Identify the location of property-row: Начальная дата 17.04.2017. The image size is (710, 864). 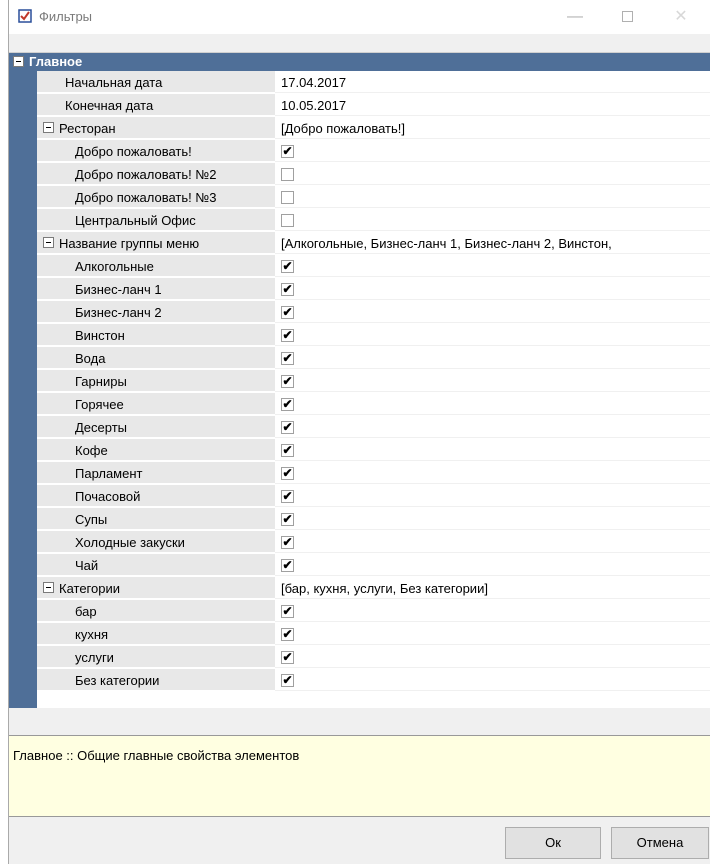
(373, 82).